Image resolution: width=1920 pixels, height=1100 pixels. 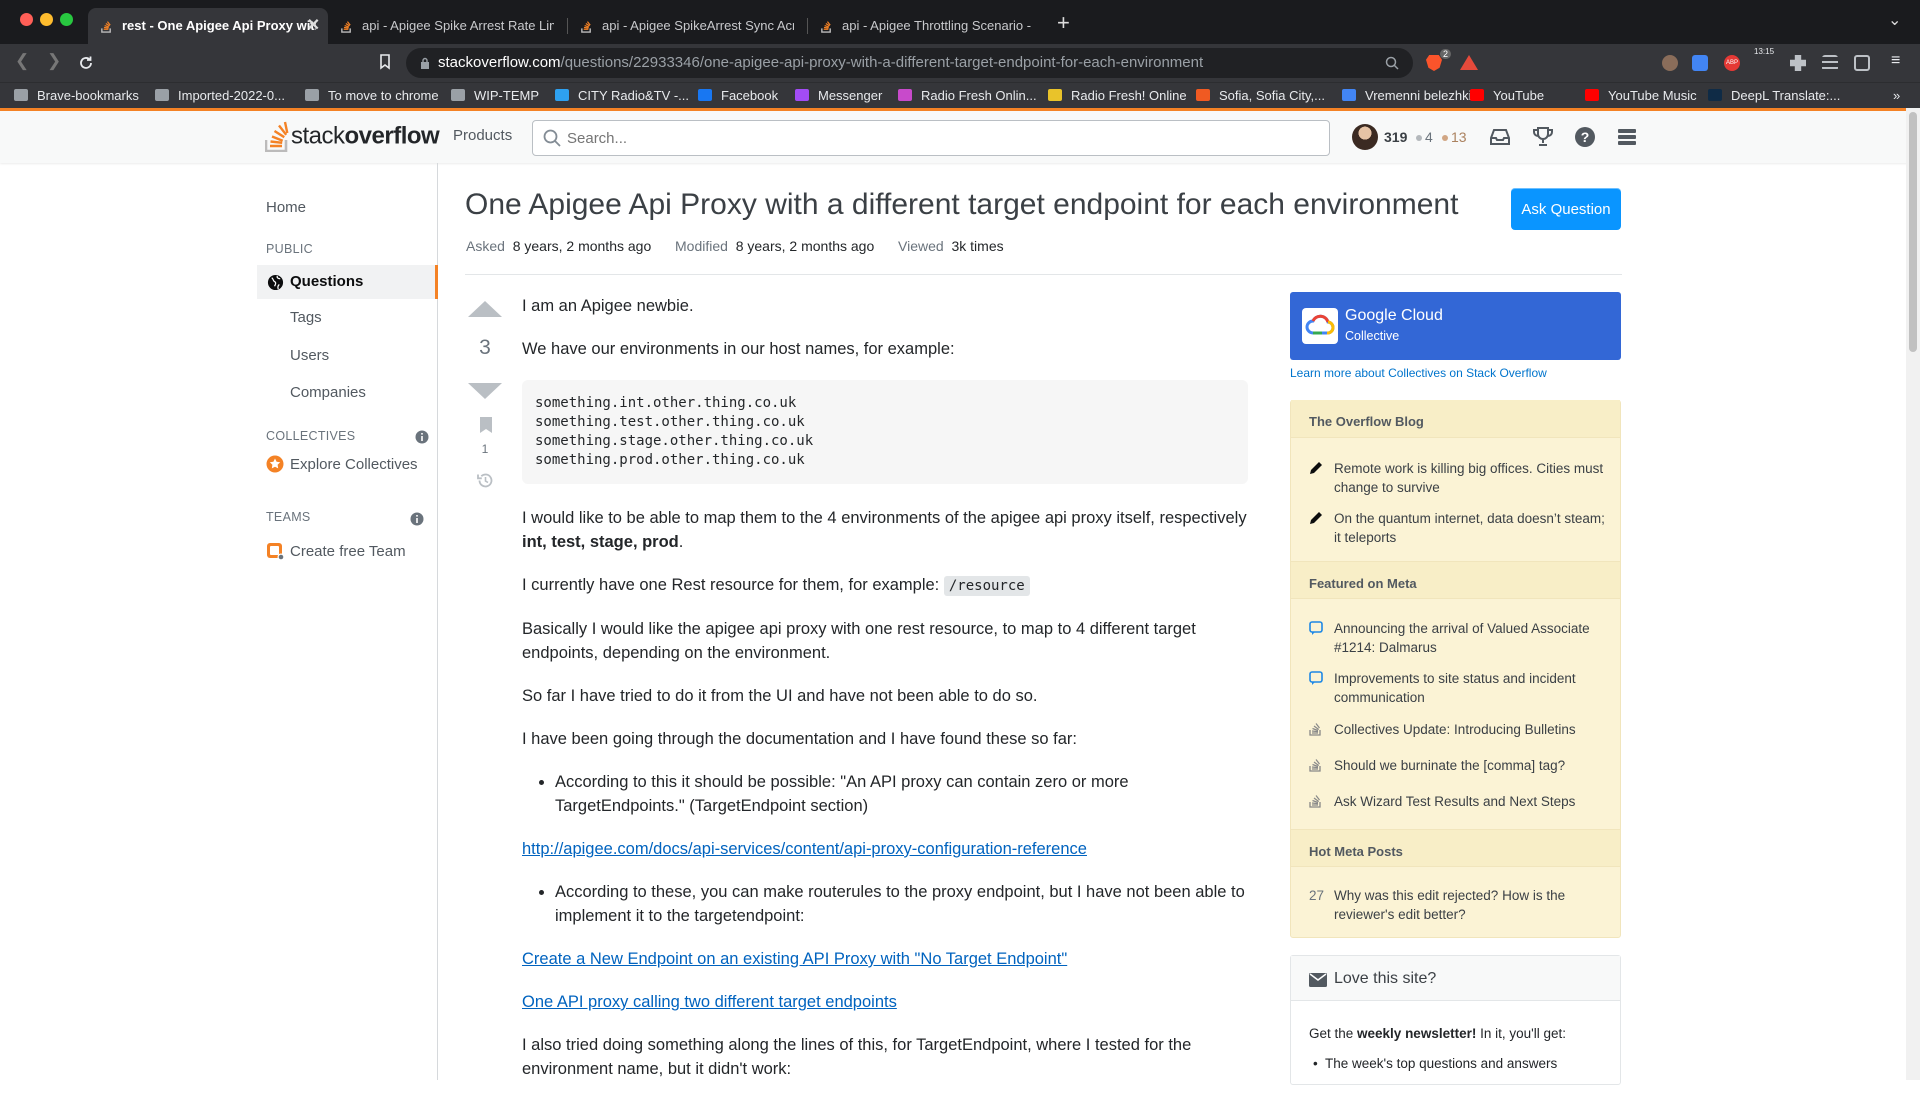 I want to click on bookmark-item: Facebook, so click(x=738, y=95).